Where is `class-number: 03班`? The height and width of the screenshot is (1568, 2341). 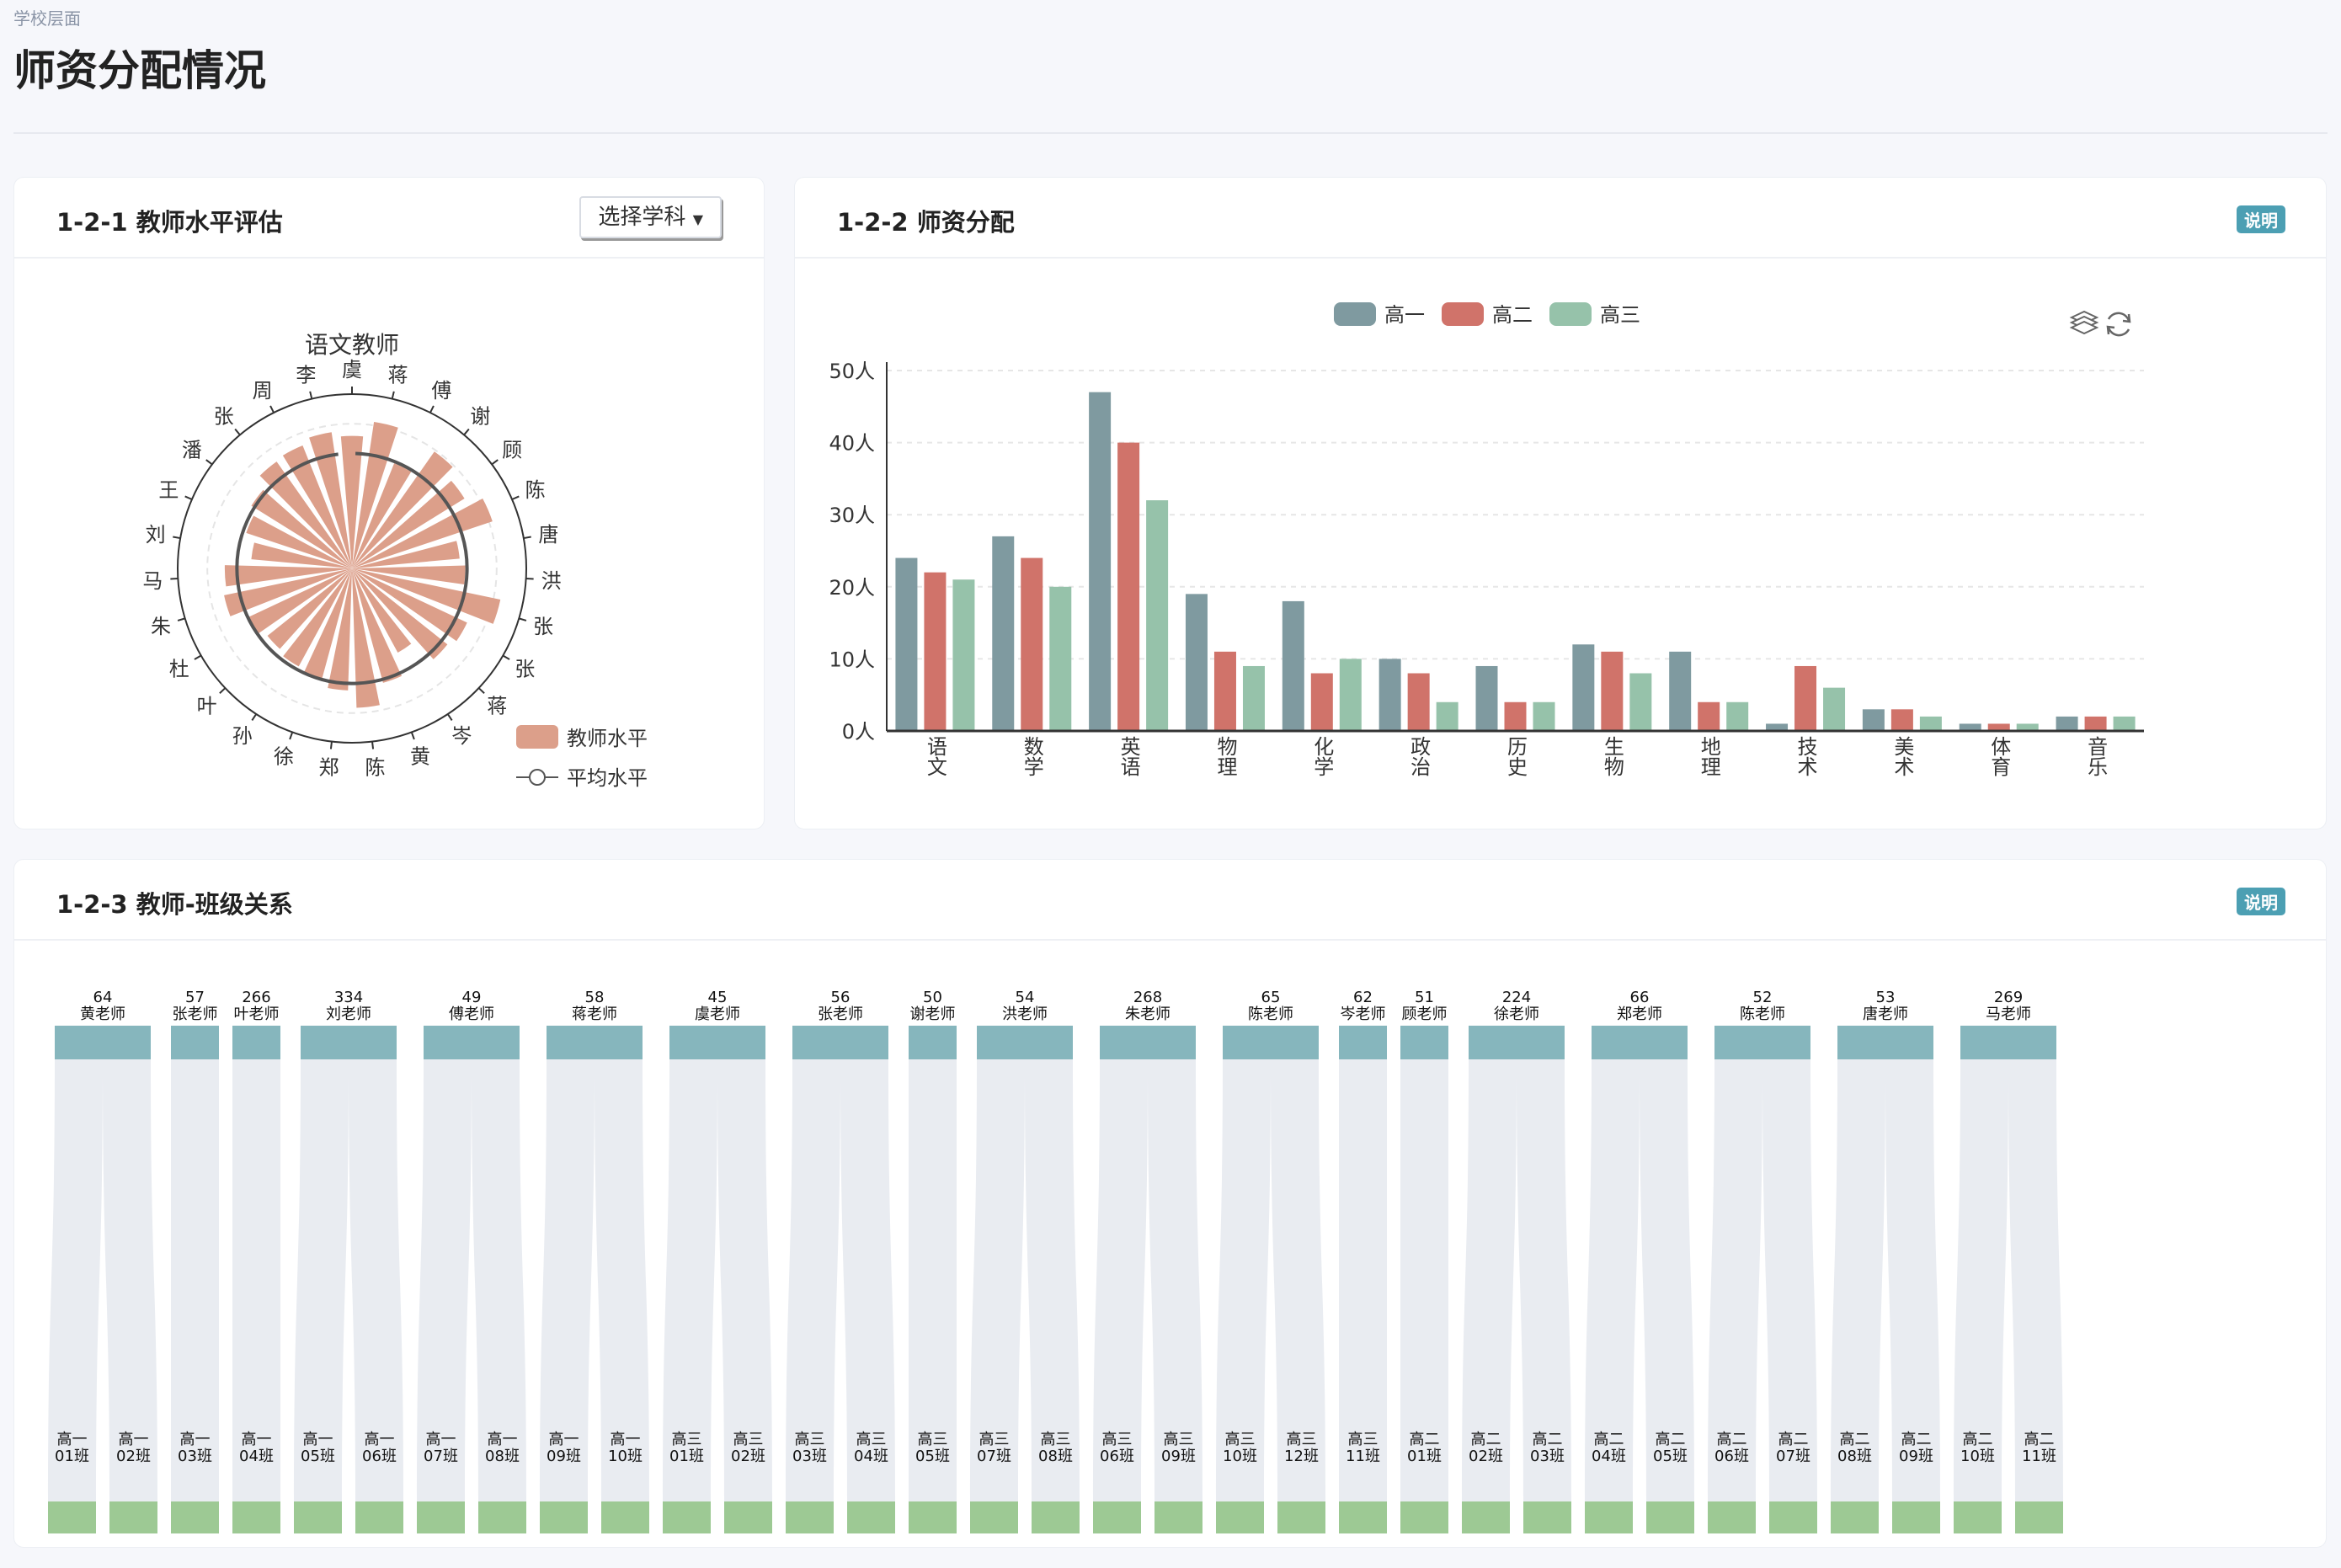 class-number: 03班 is located at coordinates (195, 1456).